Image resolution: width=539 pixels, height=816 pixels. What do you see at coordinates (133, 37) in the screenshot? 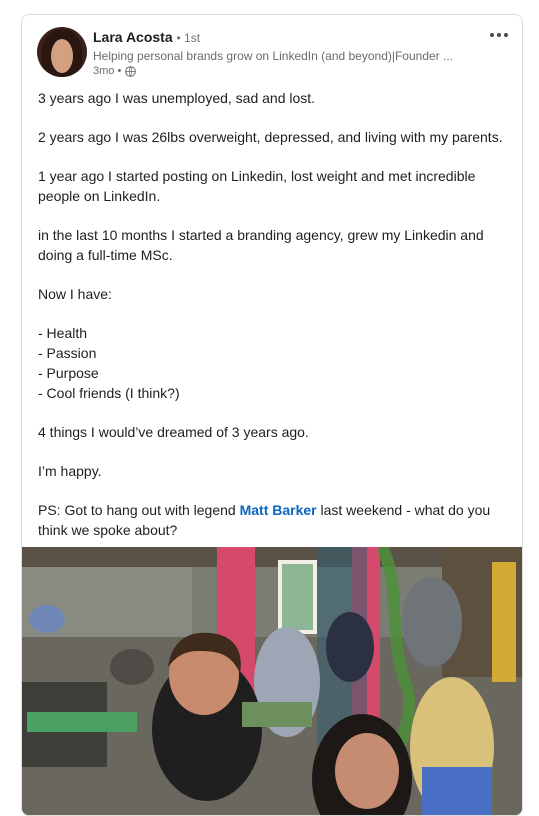
I see `author-name: Lara Acosta` at bounding box center [133, 37].